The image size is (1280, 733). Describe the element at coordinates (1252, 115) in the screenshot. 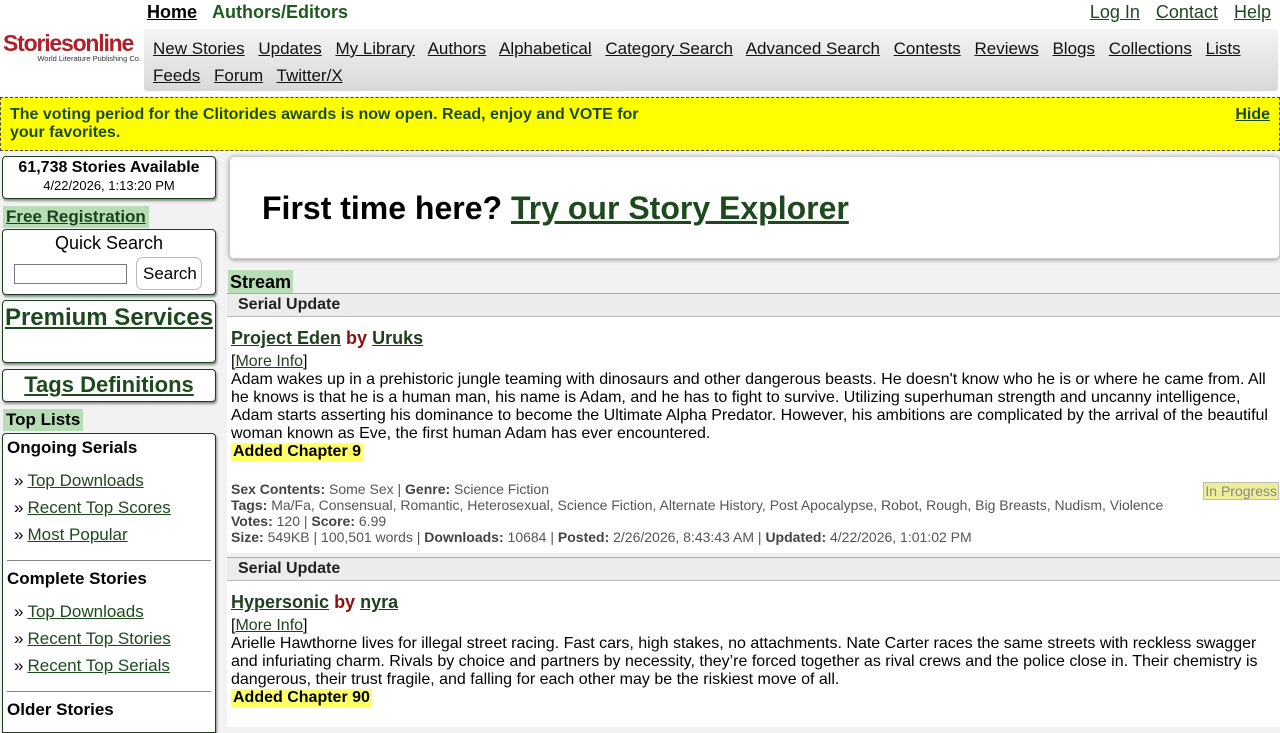

I see `banner-hide-link: Hide` at that location.